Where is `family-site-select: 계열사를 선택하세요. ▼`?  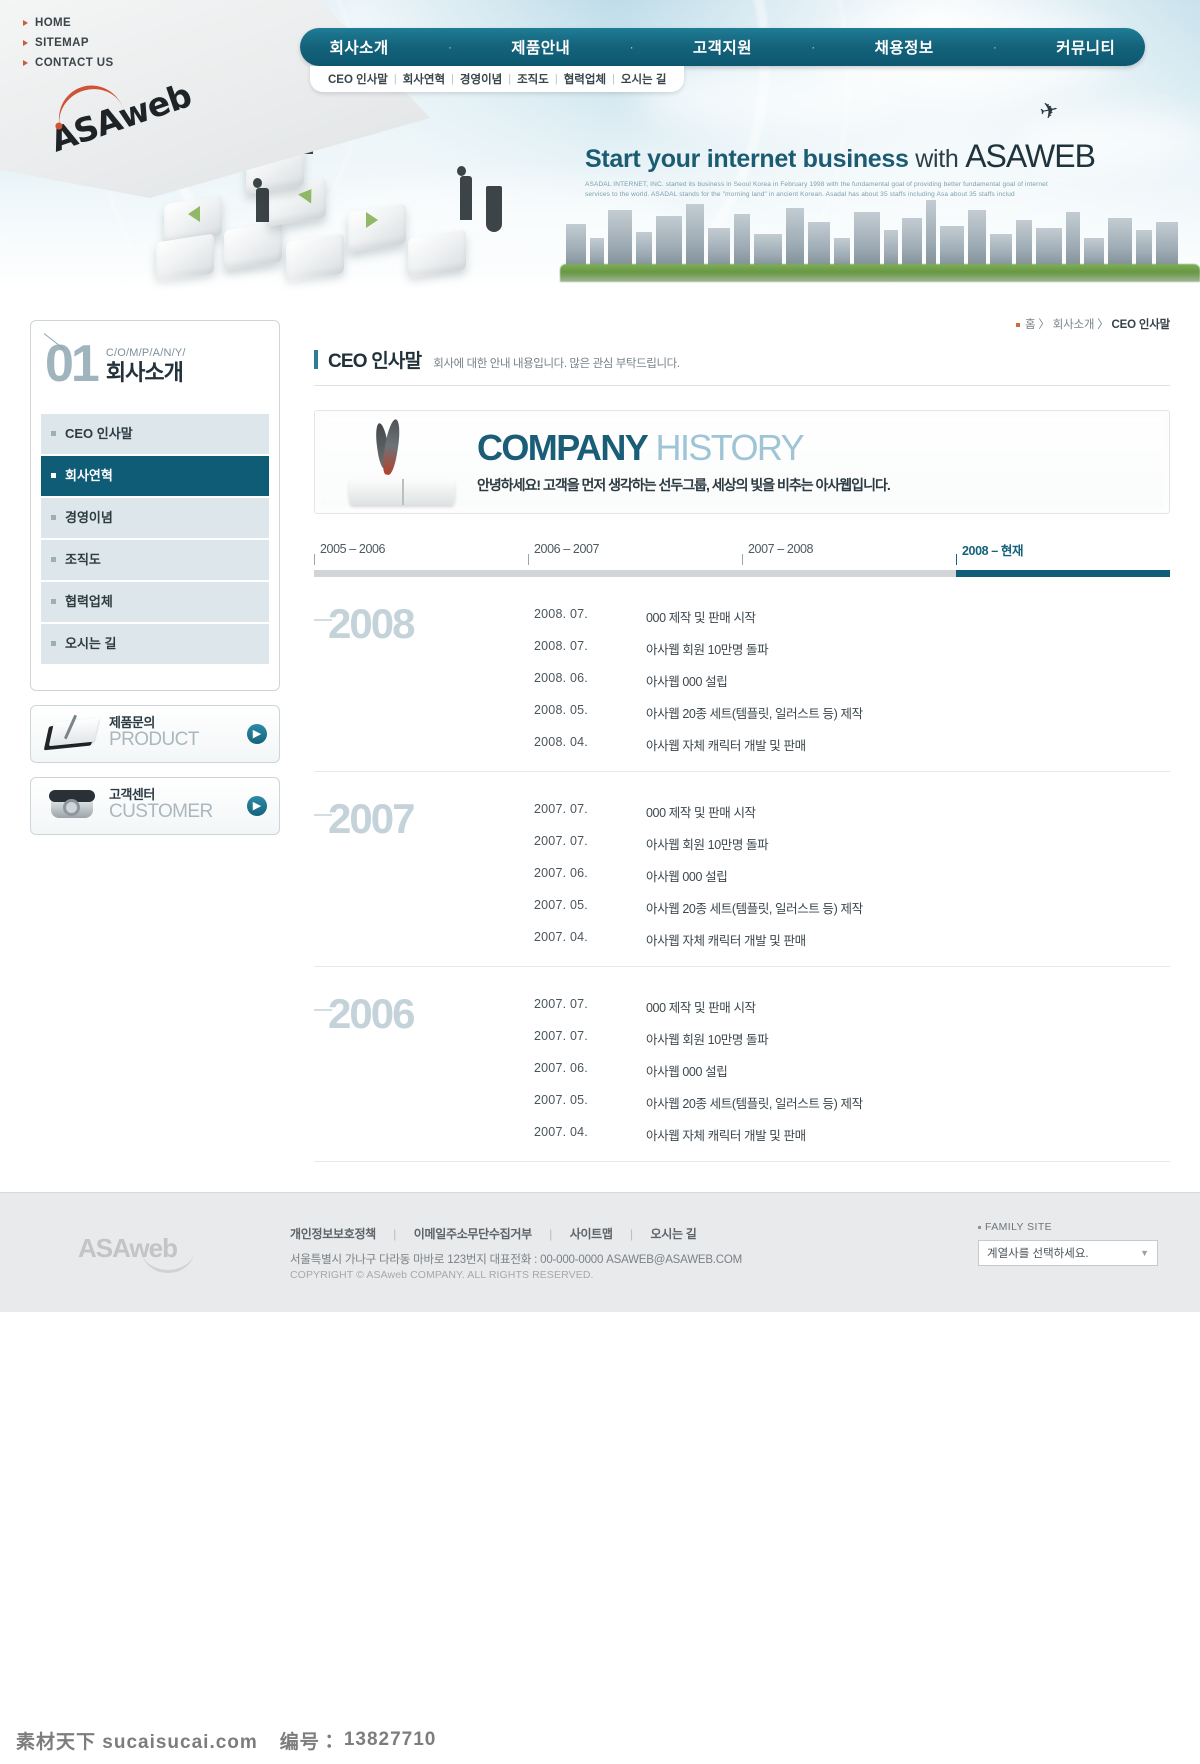 family-site-select: 계열사를 선택하세요. ▼ is located at coordinates (1068, 1253).